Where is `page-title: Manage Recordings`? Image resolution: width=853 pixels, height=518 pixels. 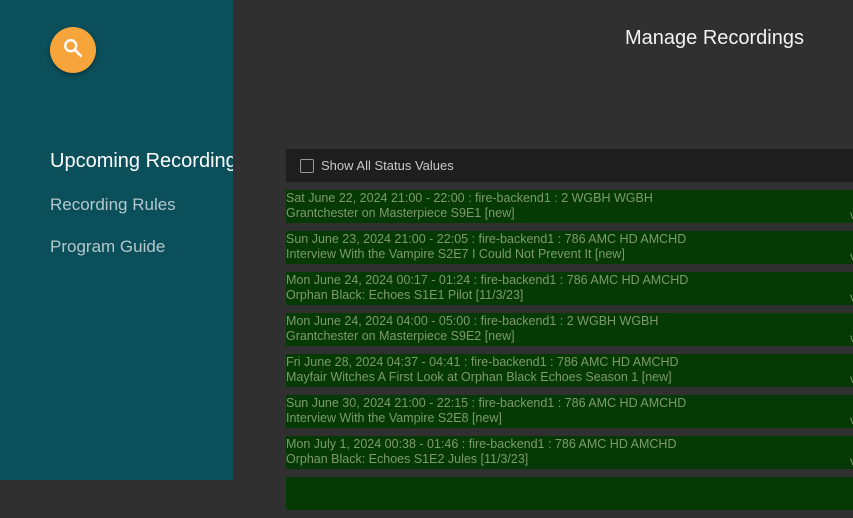
page-title: Manage Recordings is located at coordinates (714, 38).